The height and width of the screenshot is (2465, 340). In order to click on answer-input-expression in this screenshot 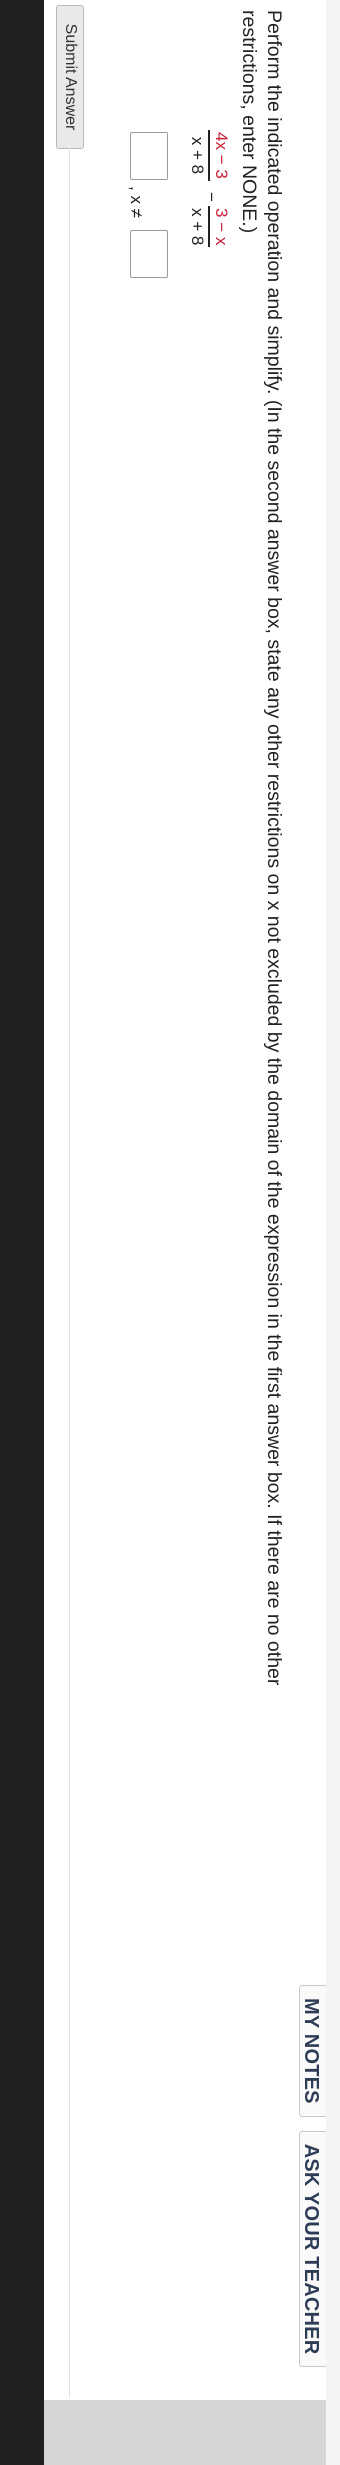, I will do `click(149, 156)`.